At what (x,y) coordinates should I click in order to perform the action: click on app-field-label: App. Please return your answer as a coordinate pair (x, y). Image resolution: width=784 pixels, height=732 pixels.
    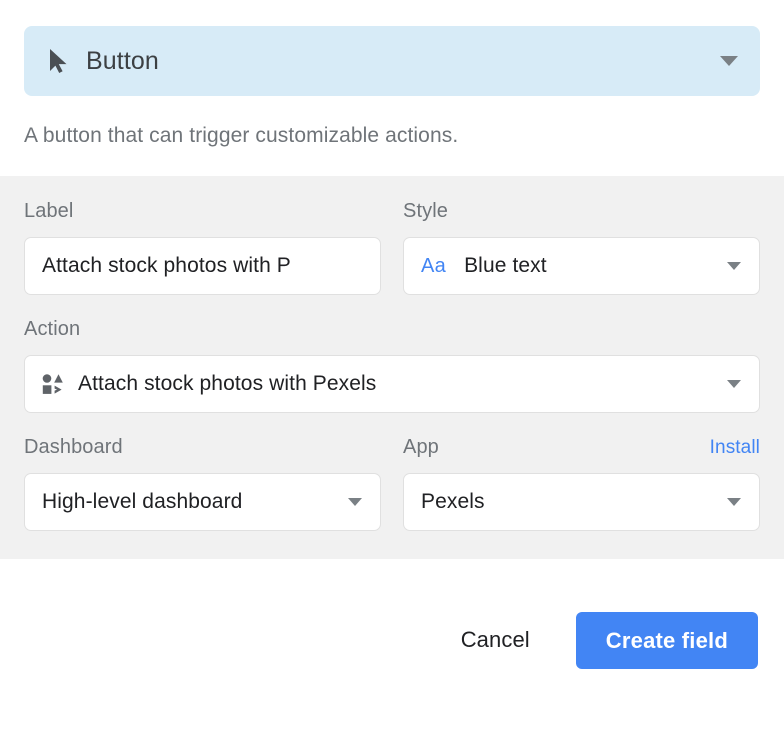
    Looking at the image, I should click on (421, 447).